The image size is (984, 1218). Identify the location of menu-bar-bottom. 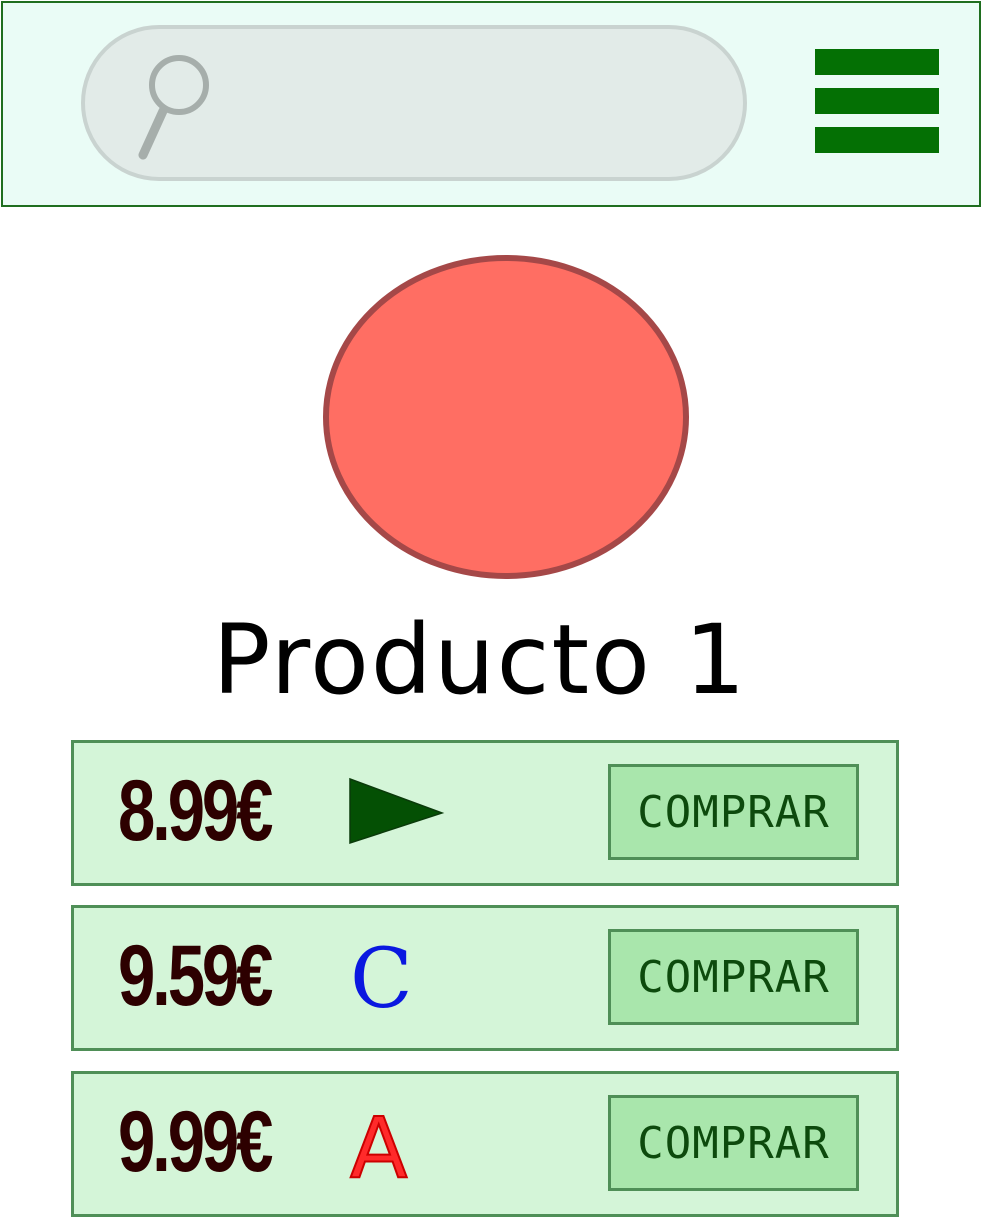
(877, 140).